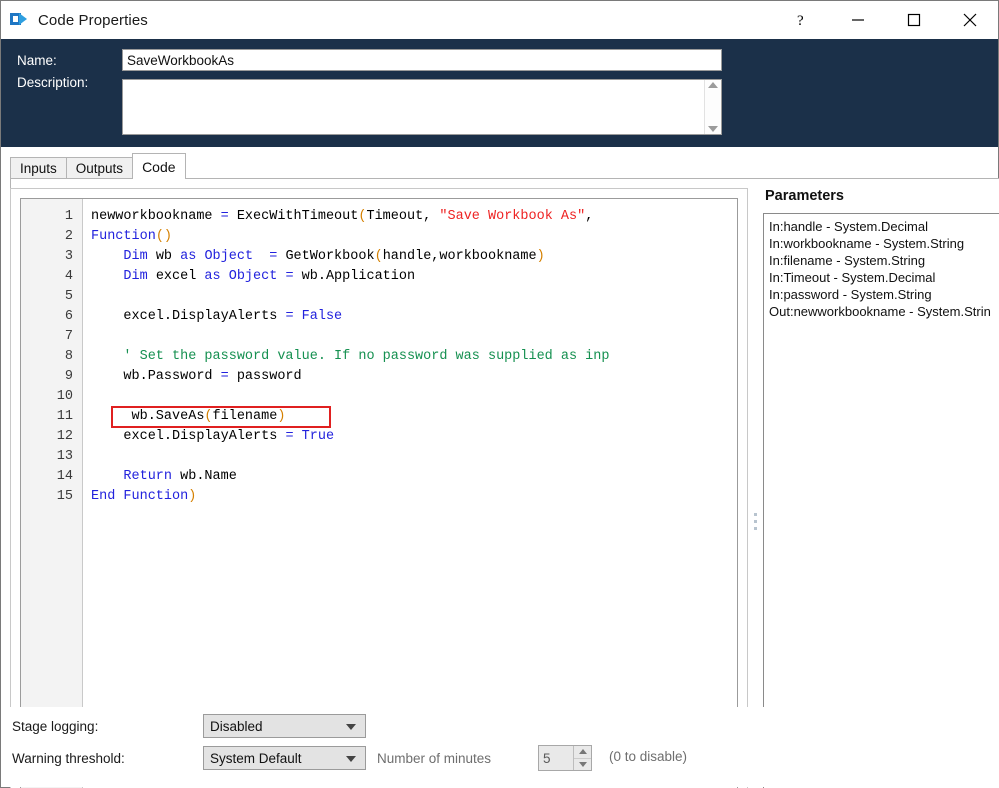 The height and width of the screenshot is (788, 999). Describe the element at coordinates (712, 107) in the screenshot. I see `description-scrollbar` at that location.